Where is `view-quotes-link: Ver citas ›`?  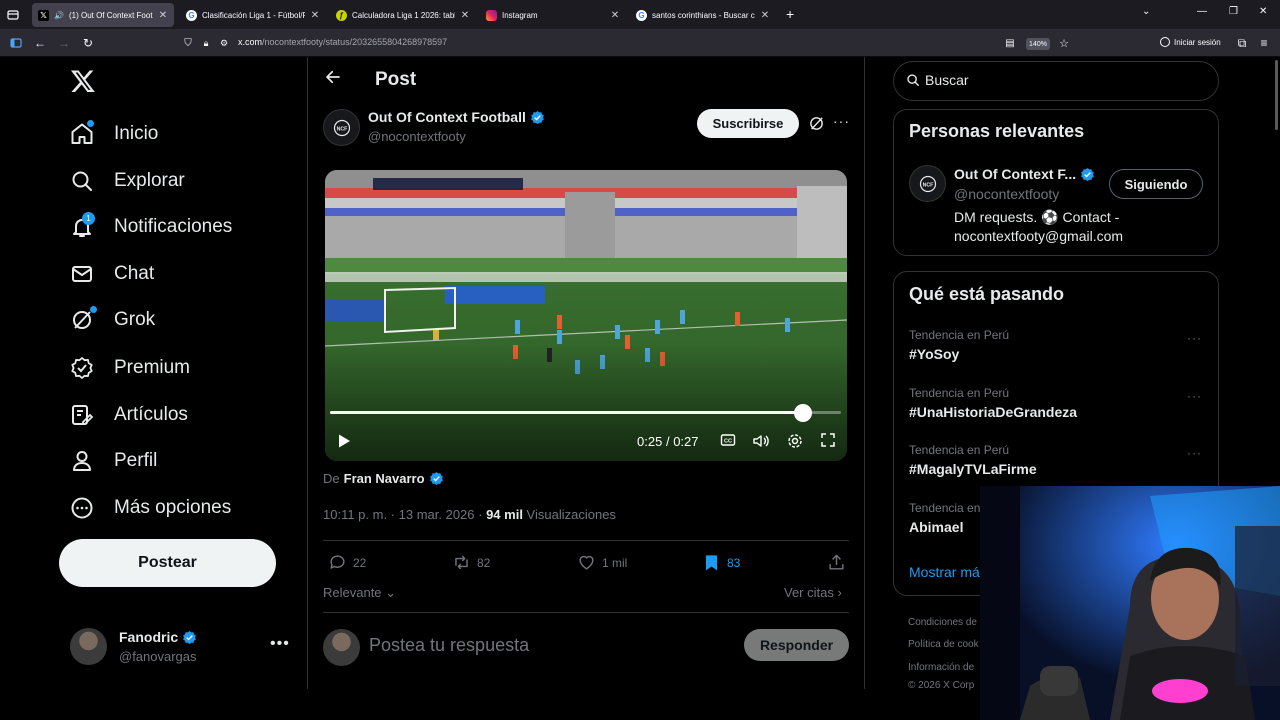 view-quotes-link: Ver citas › is located at coordinates (813, 592).